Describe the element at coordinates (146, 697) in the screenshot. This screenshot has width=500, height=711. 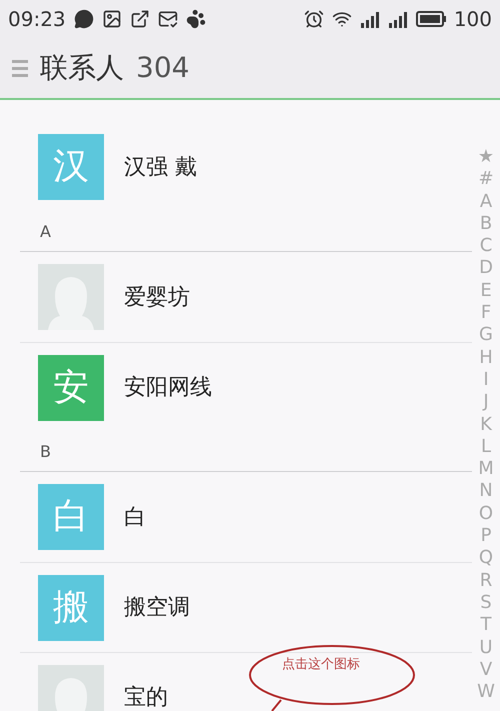
I see `contact-name: 宝的` at that location.